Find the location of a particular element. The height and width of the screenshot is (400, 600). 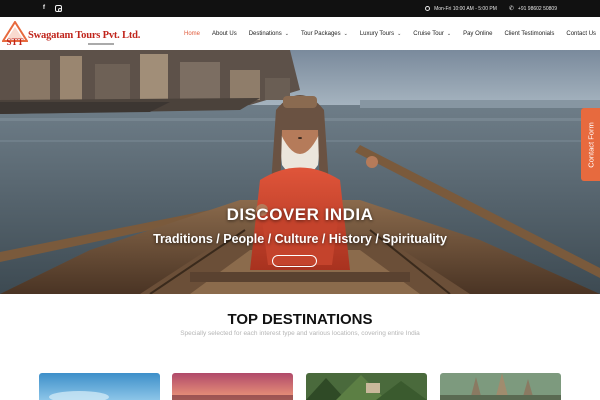

business-hours-text: Mon-Fri 10:00 AM - 5:00 PM is located at coordinates (465, 8).